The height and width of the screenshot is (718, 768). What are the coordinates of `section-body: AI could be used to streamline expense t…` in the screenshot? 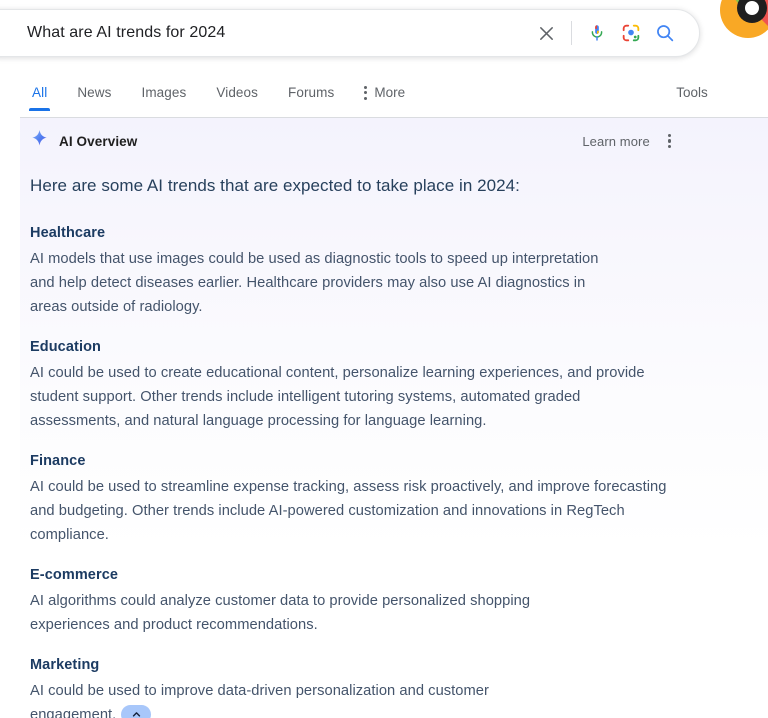 It's located at (348, 511).